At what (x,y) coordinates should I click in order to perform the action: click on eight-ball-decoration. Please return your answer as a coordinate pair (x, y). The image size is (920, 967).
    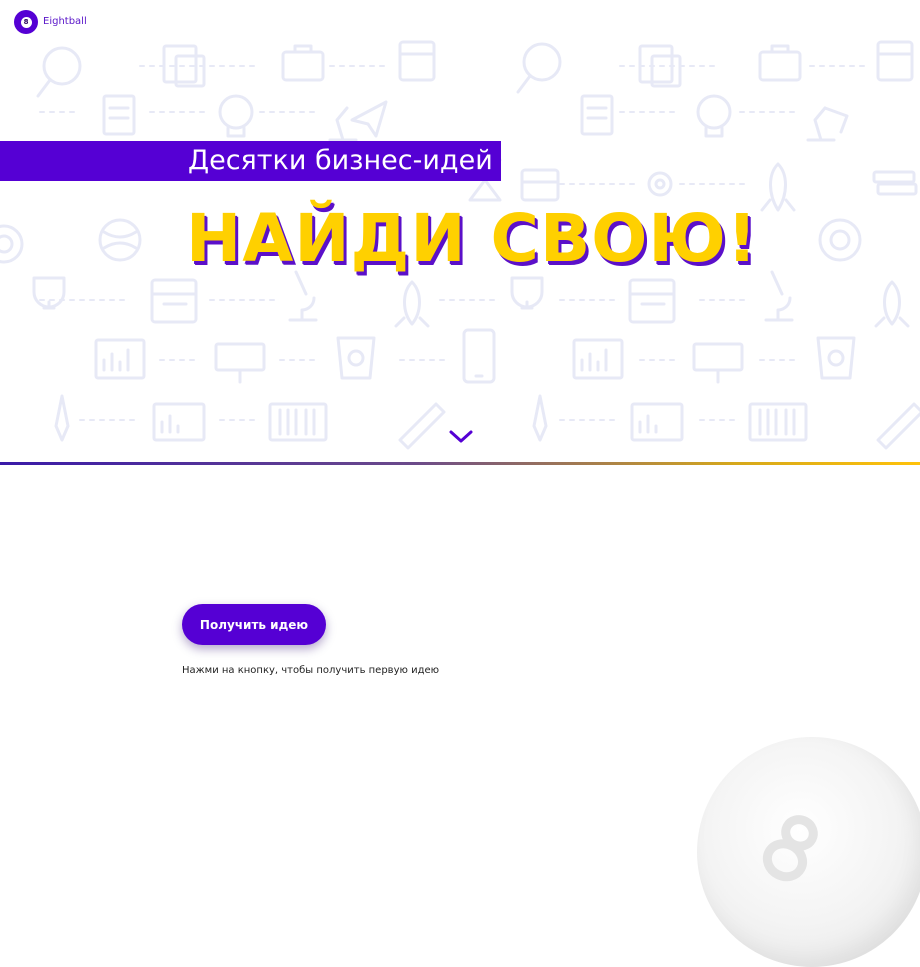
    Looking at the image, I should click on (808, 852).